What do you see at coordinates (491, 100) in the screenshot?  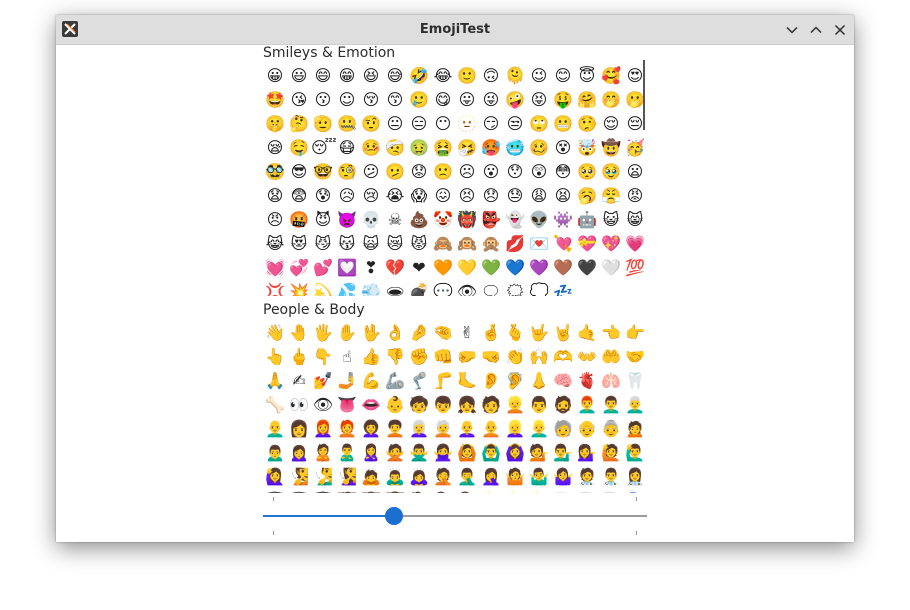 I see `emoji-cell: 😜` at bounding box center [491, 100].